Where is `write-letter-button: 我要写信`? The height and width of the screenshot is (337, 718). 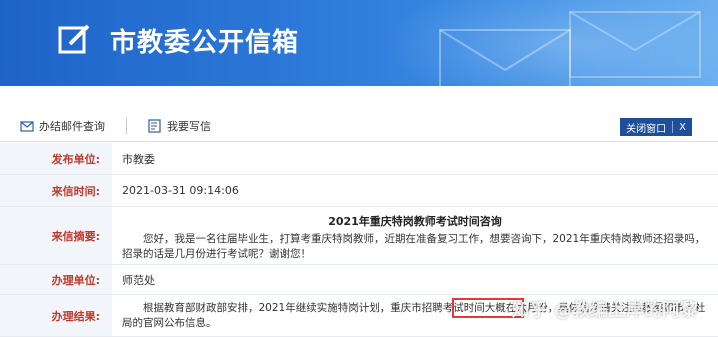 write-letter-button: 我要写信 is located at coordinates (179, 126).